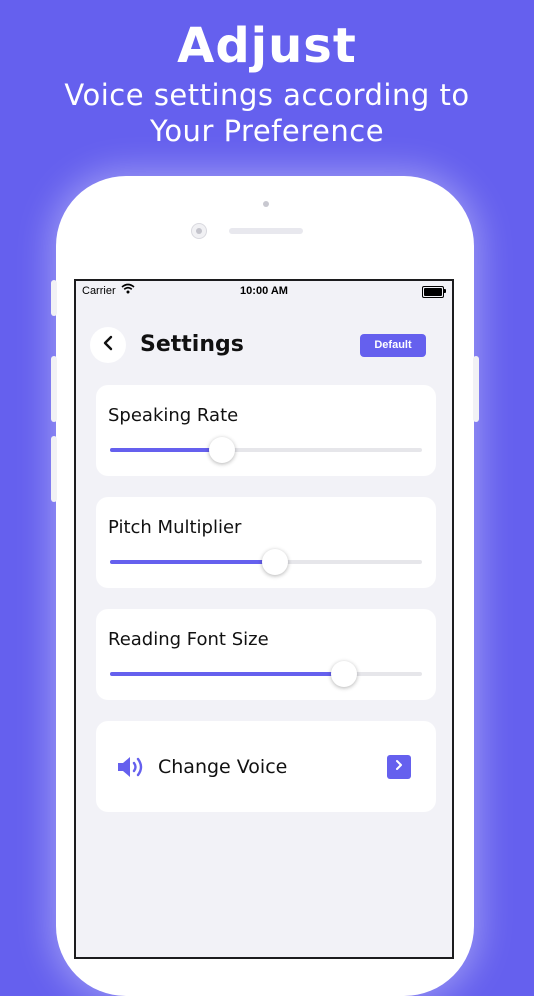 The image size is (534, 996). Describe the element at coordinates (54, 469) in the screenshot. I see `phone-volume-down` at that location.